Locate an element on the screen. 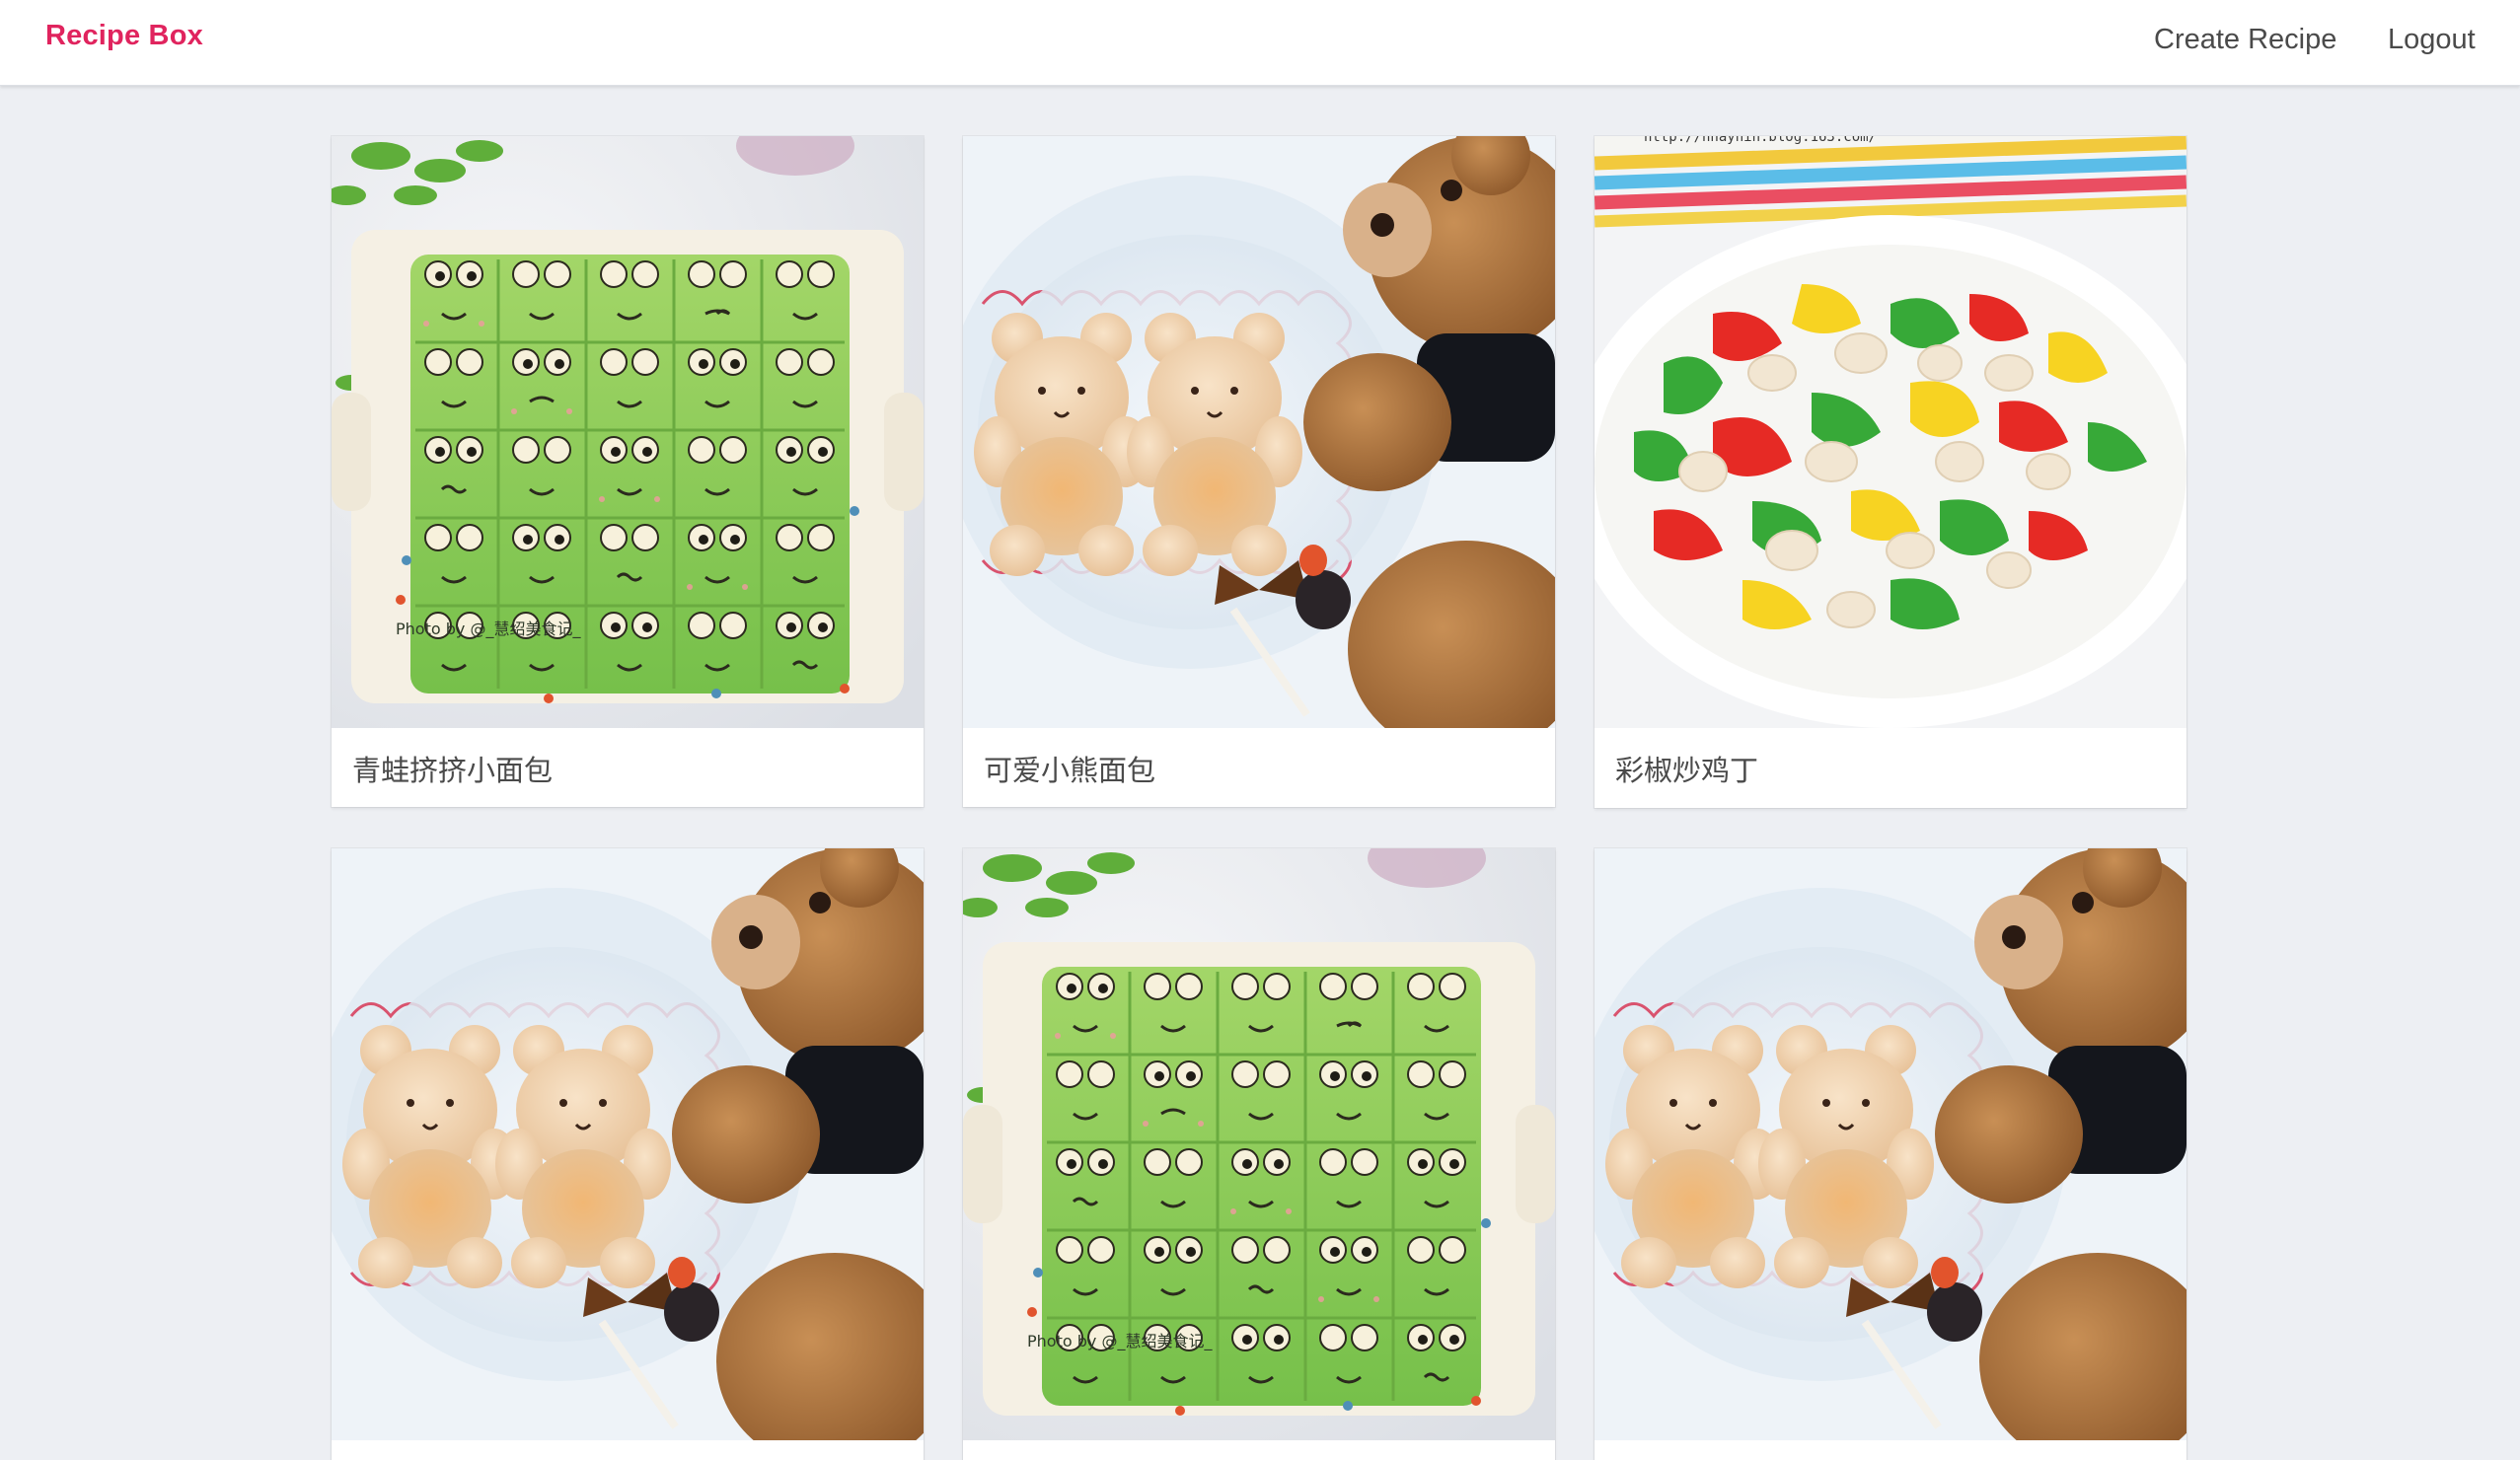 The height and width of the screenshot is (1460, 2520). logout-link: Logout is located at coordinates (2432, 40).